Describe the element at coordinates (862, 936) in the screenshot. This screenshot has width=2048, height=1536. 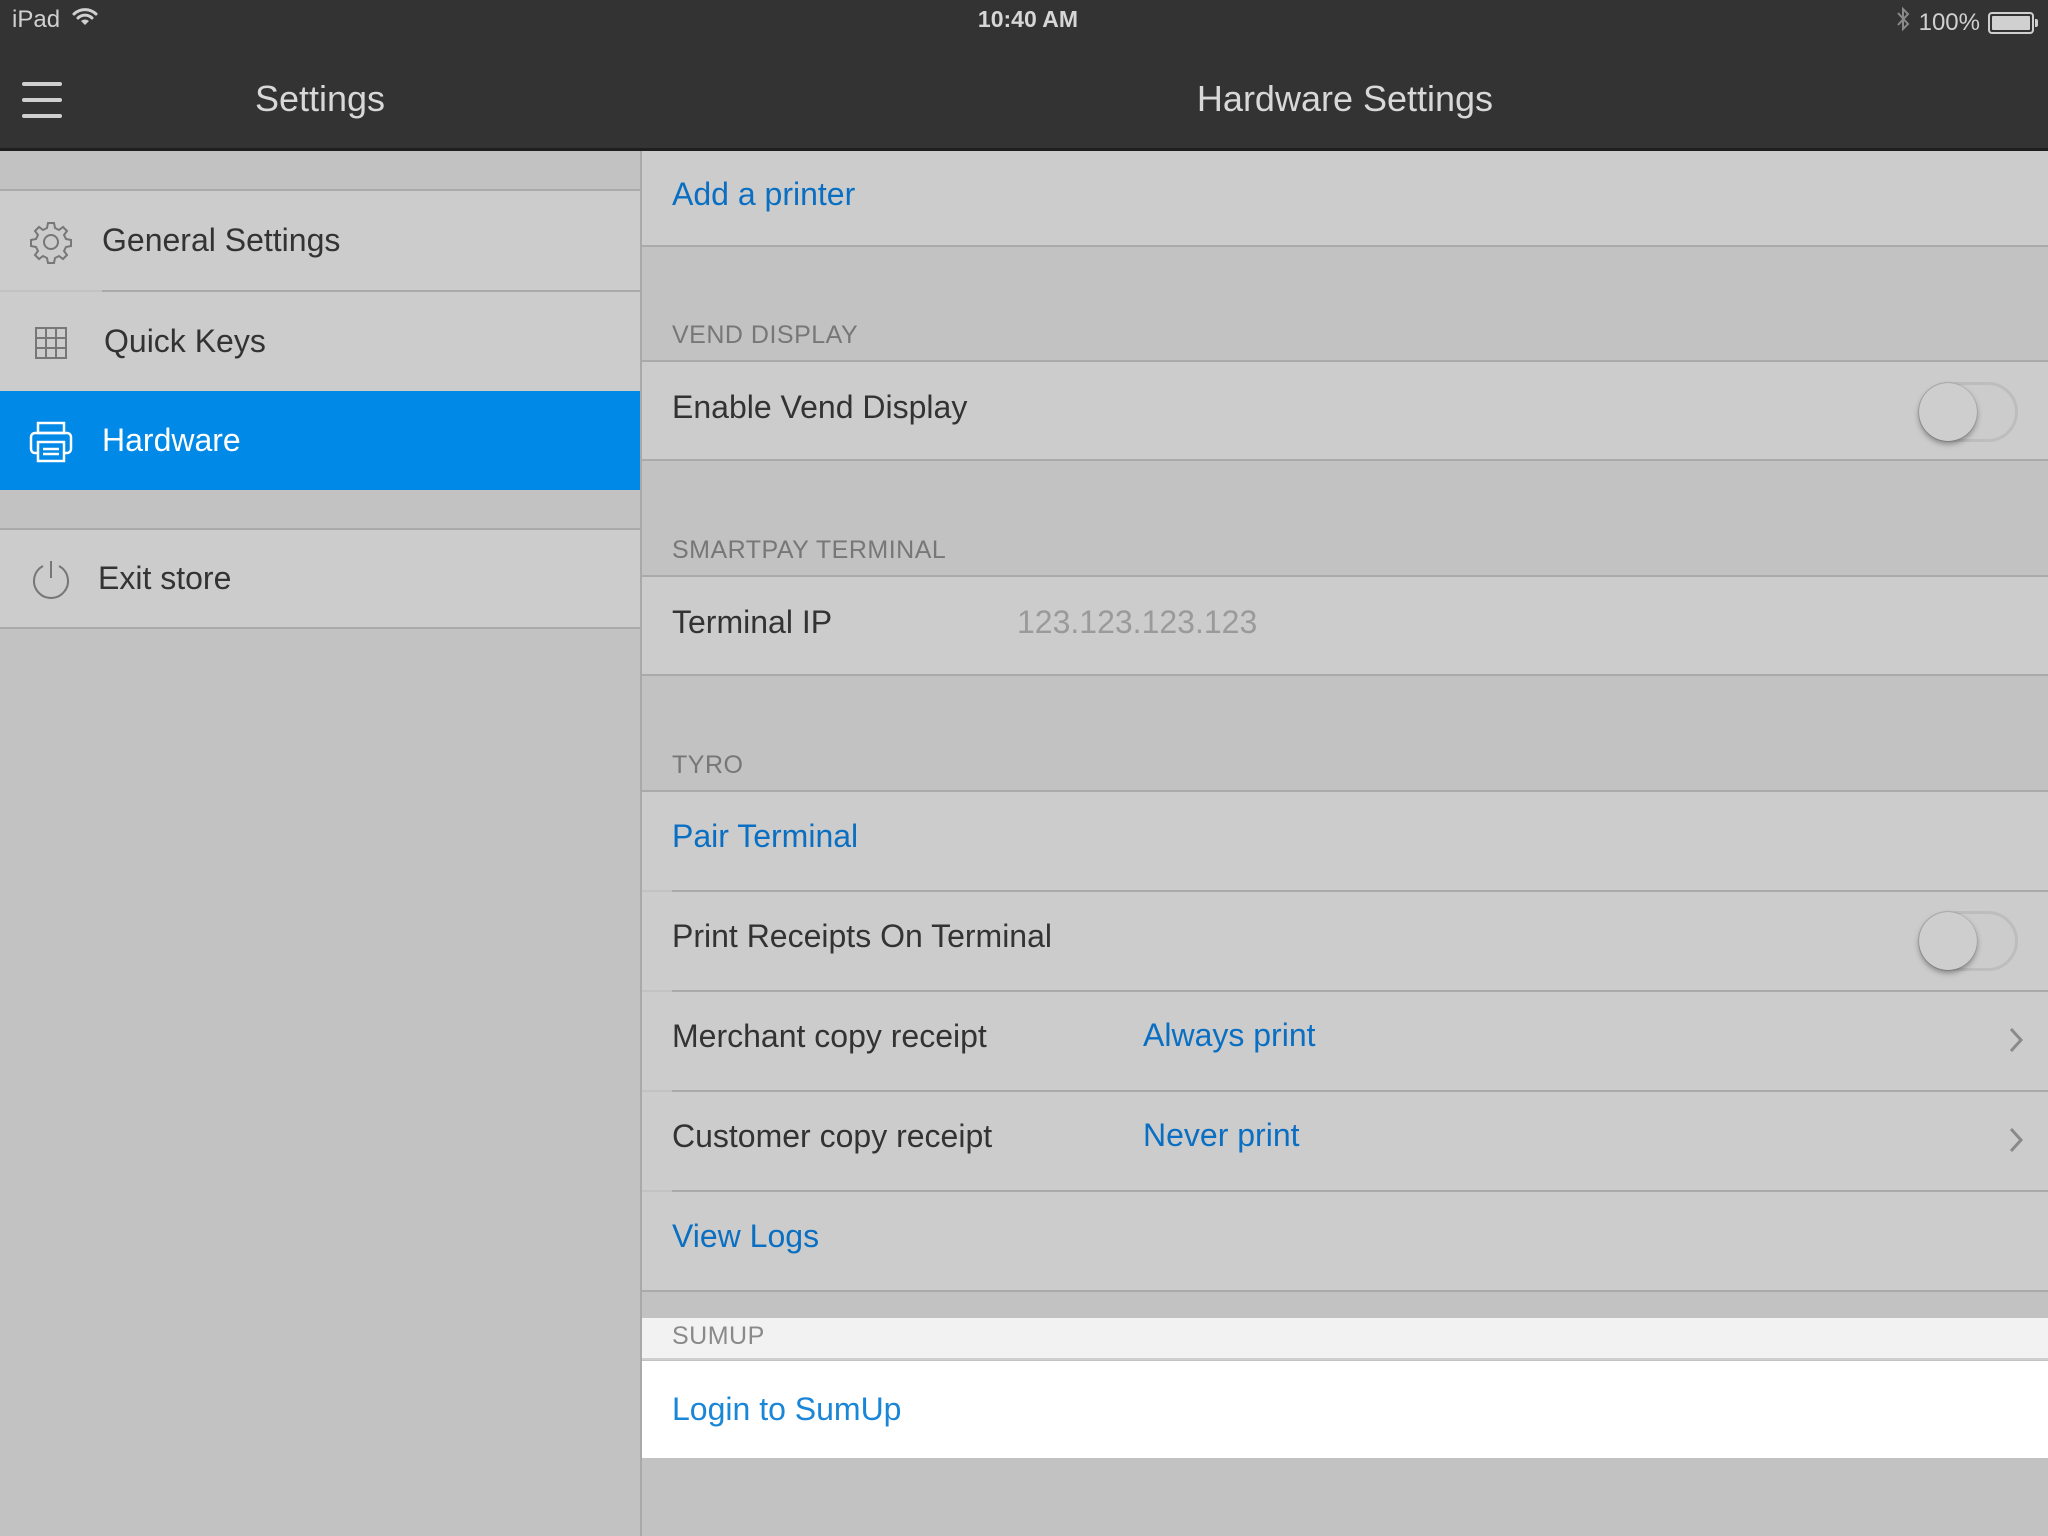
I see `print-receipts-label: Print Receipts On Terminal` at that location.